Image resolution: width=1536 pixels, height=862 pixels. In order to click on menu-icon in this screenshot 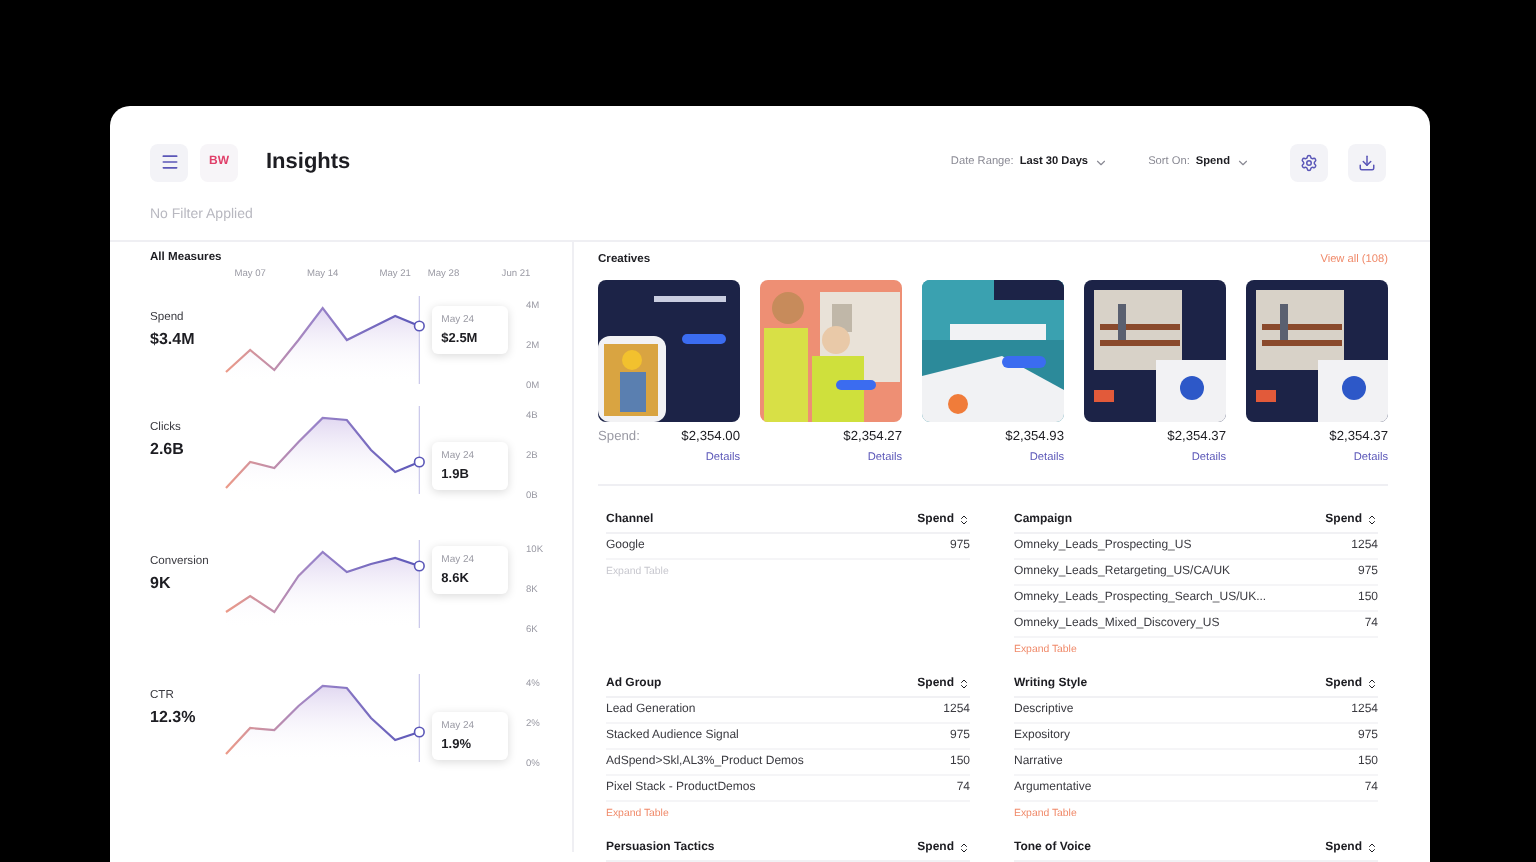, I will do `click(169, 162)`.